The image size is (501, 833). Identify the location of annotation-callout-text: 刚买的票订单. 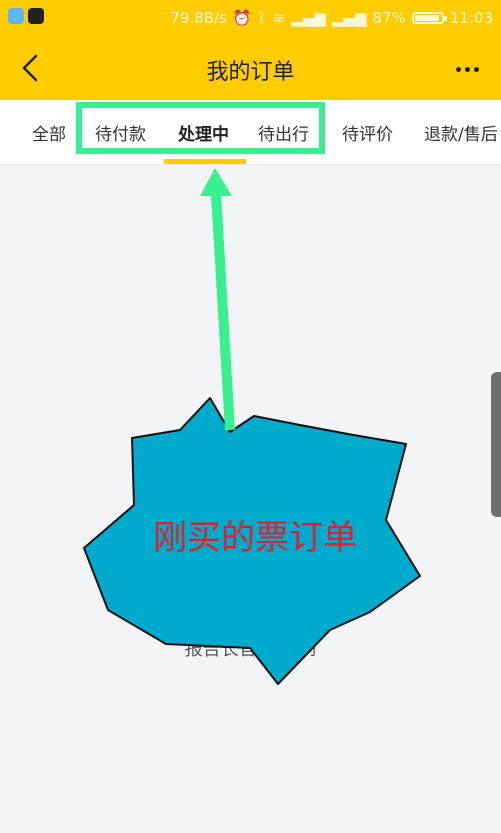
(255, 538).